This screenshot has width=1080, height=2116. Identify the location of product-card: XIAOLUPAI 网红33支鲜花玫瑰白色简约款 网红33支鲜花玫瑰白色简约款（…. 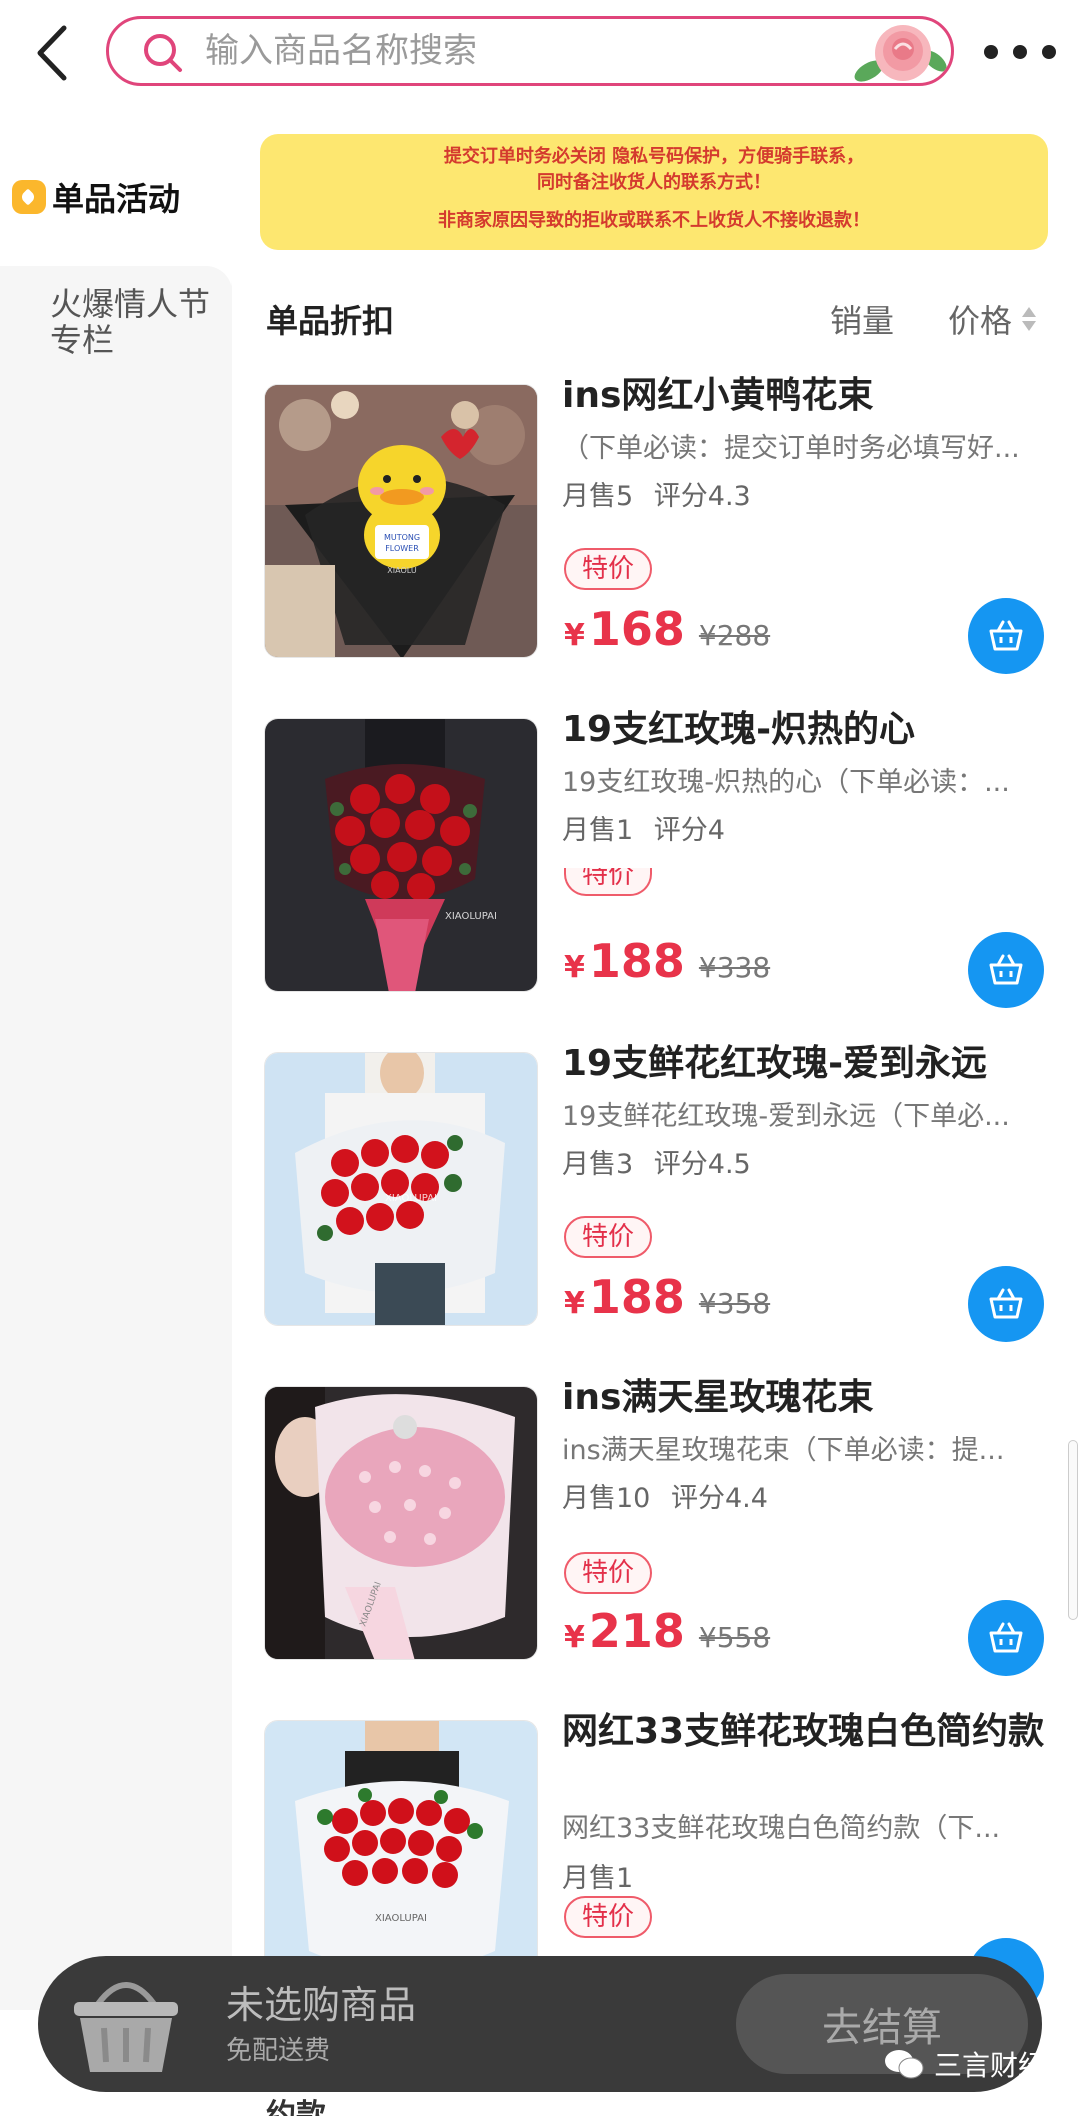
(659, 1862).